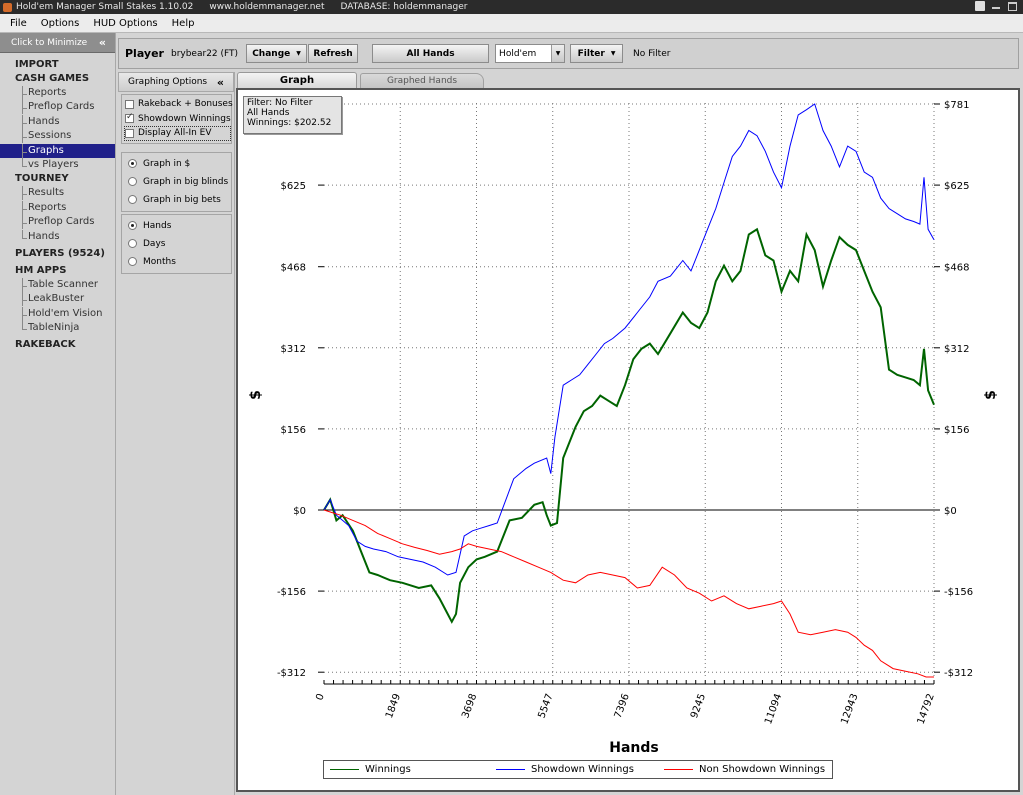 The width and height of the screenshot is (1023, 795). What do you see at coordinates (271, 53) in the screenshot?
I see `change-label: Change` at bounding box center [271, 53].